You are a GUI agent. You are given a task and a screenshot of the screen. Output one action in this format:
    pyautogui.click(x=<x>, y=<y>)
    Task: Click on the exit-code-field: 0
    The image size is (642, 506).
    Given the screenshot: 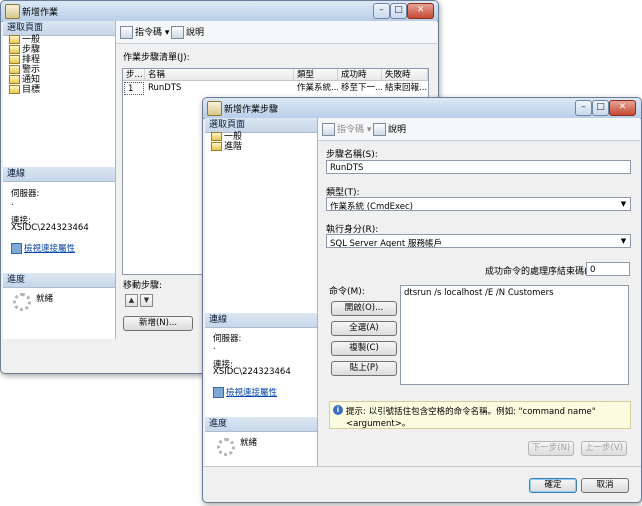 What is the action you would take?
    pyautogui.click(x=608, y=269)
    